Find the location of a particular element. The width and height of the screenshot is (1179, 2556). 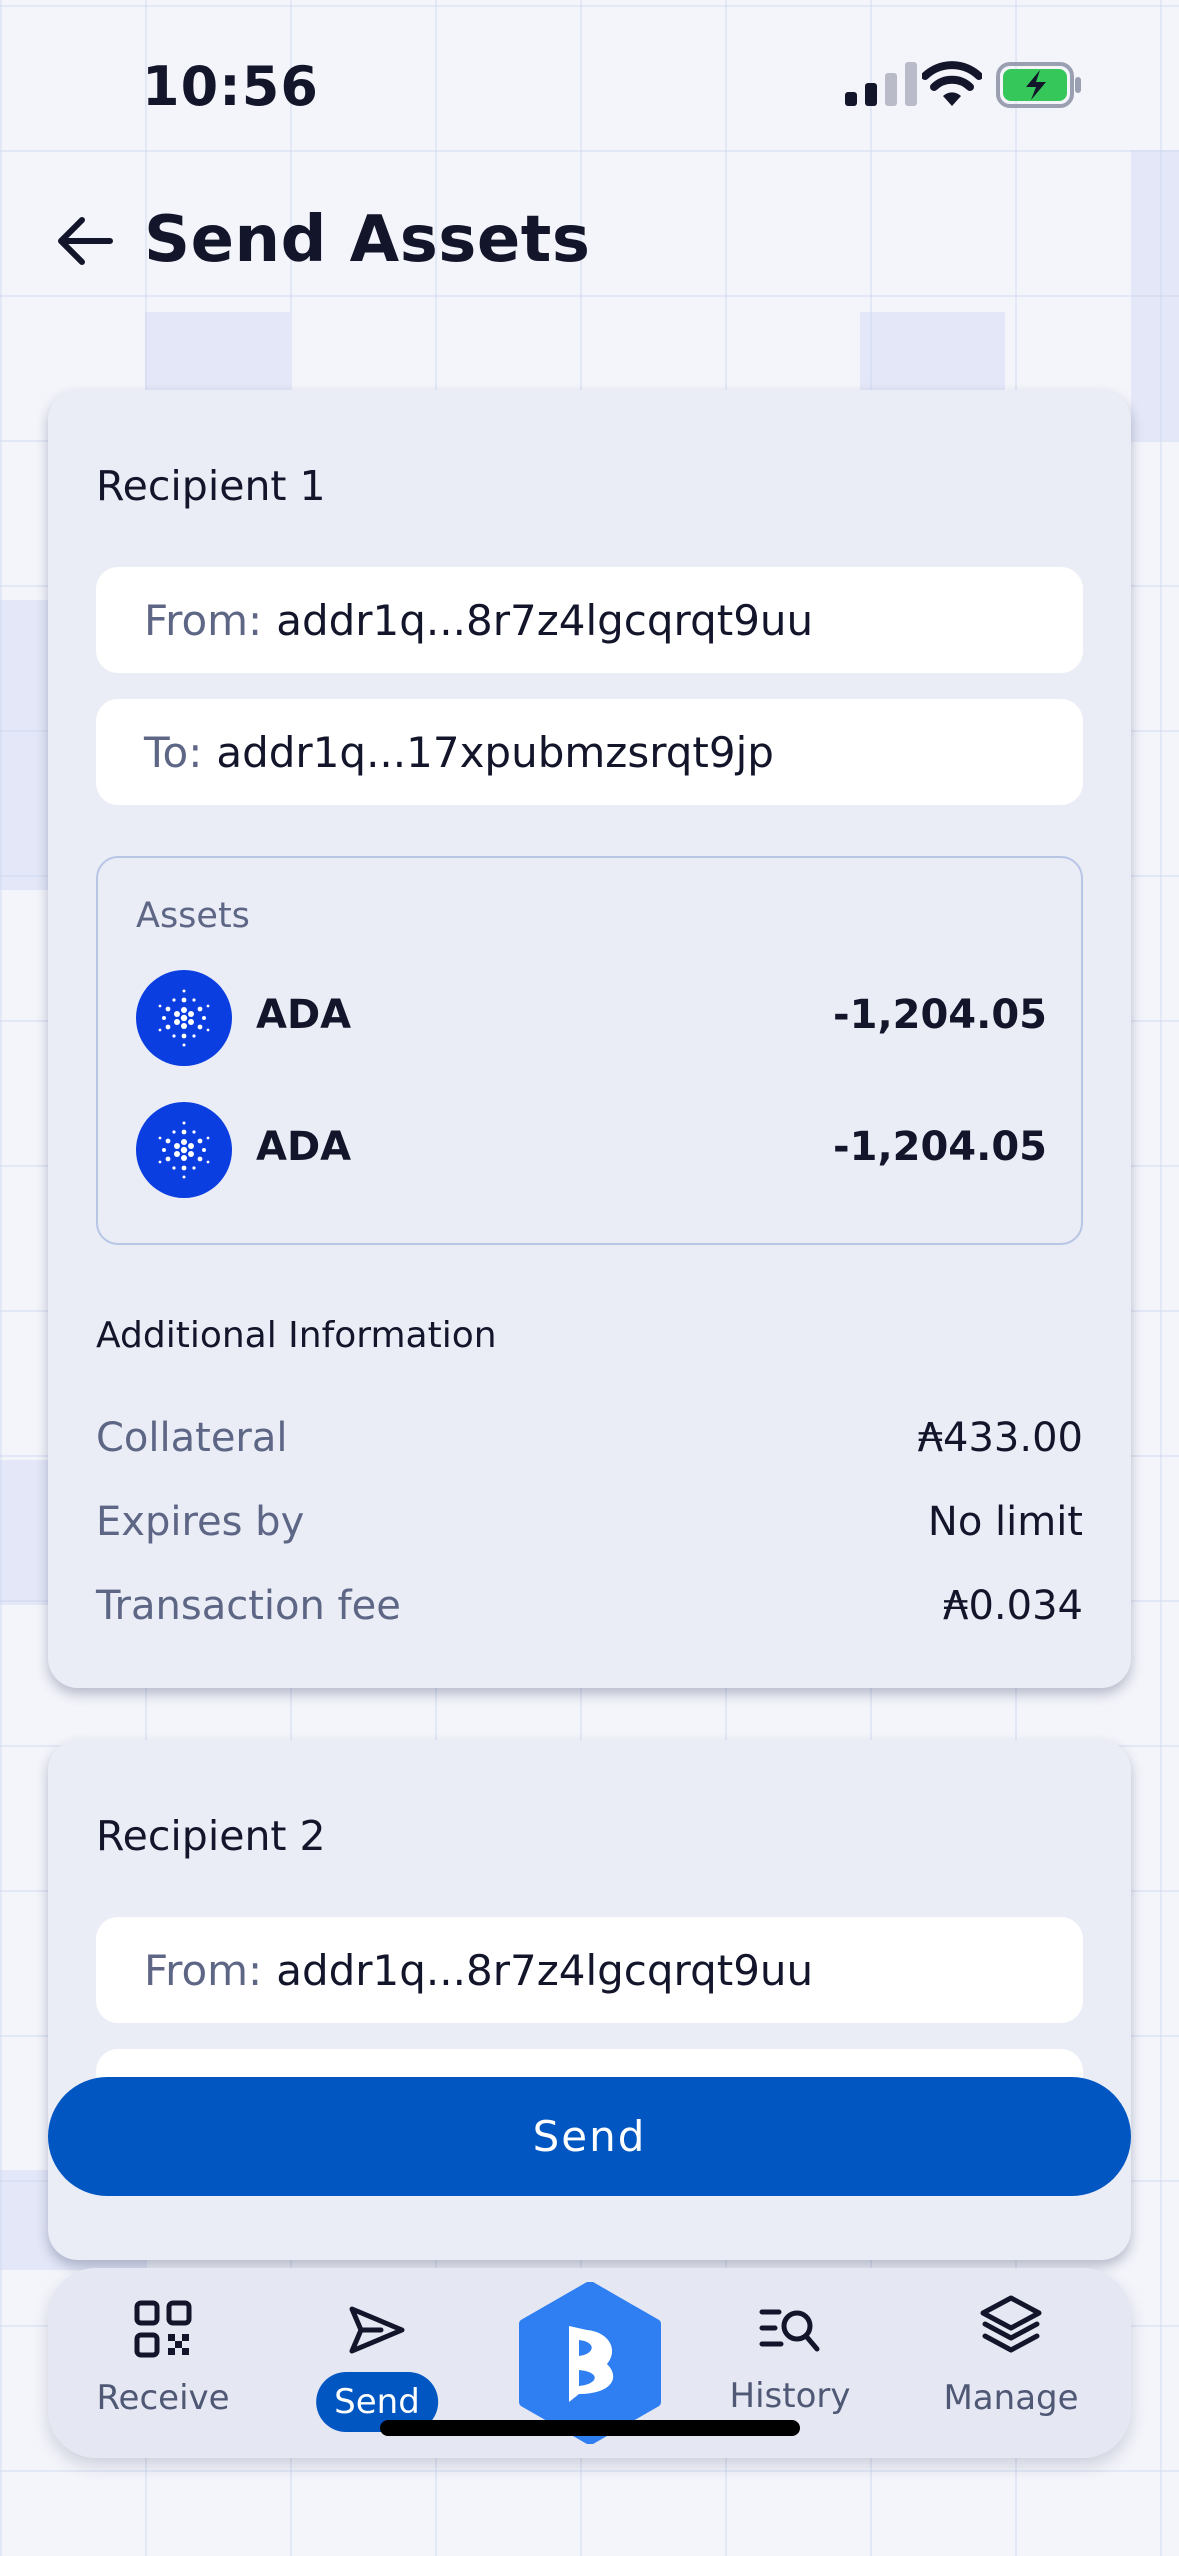

home-indicator is located at coordinates (590, 2428).